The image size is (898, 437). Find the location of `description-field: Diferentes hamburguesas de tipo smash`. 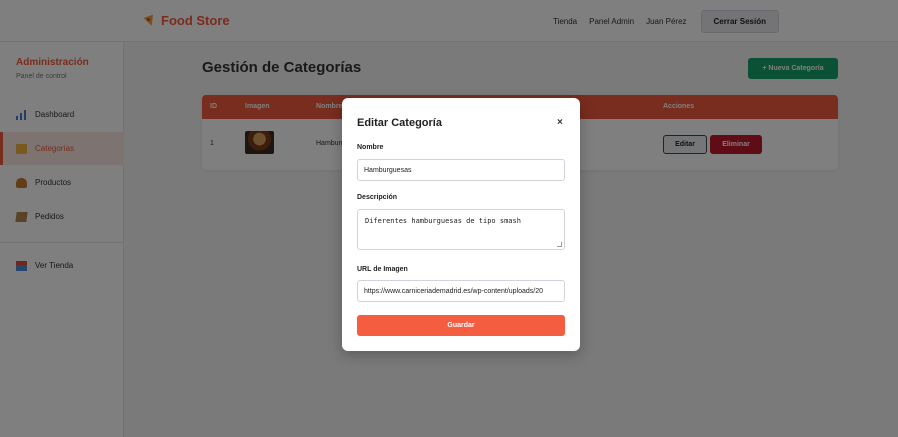

description-field: Diferentes hamburguesas de tipo smash is located at coordinates (461, 229).